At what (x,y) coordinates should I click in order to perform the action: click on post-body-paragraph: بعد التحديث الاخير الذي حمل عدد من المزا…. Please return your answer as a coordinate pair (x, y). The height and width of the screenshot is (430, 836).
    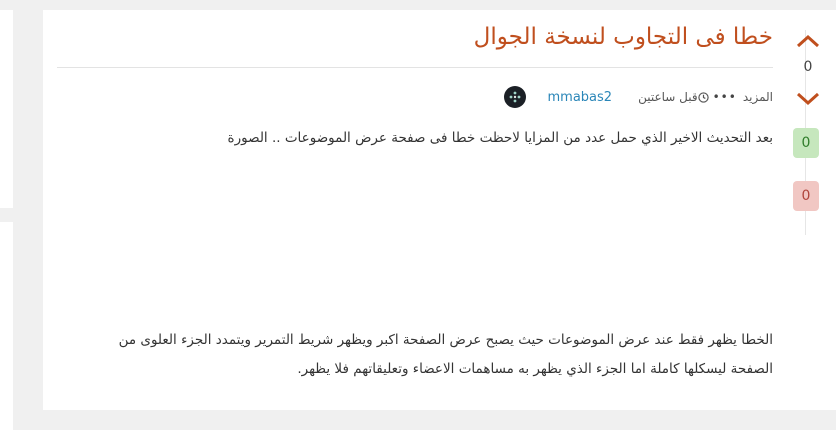
    Looking at the image, I should click on (500, 138).